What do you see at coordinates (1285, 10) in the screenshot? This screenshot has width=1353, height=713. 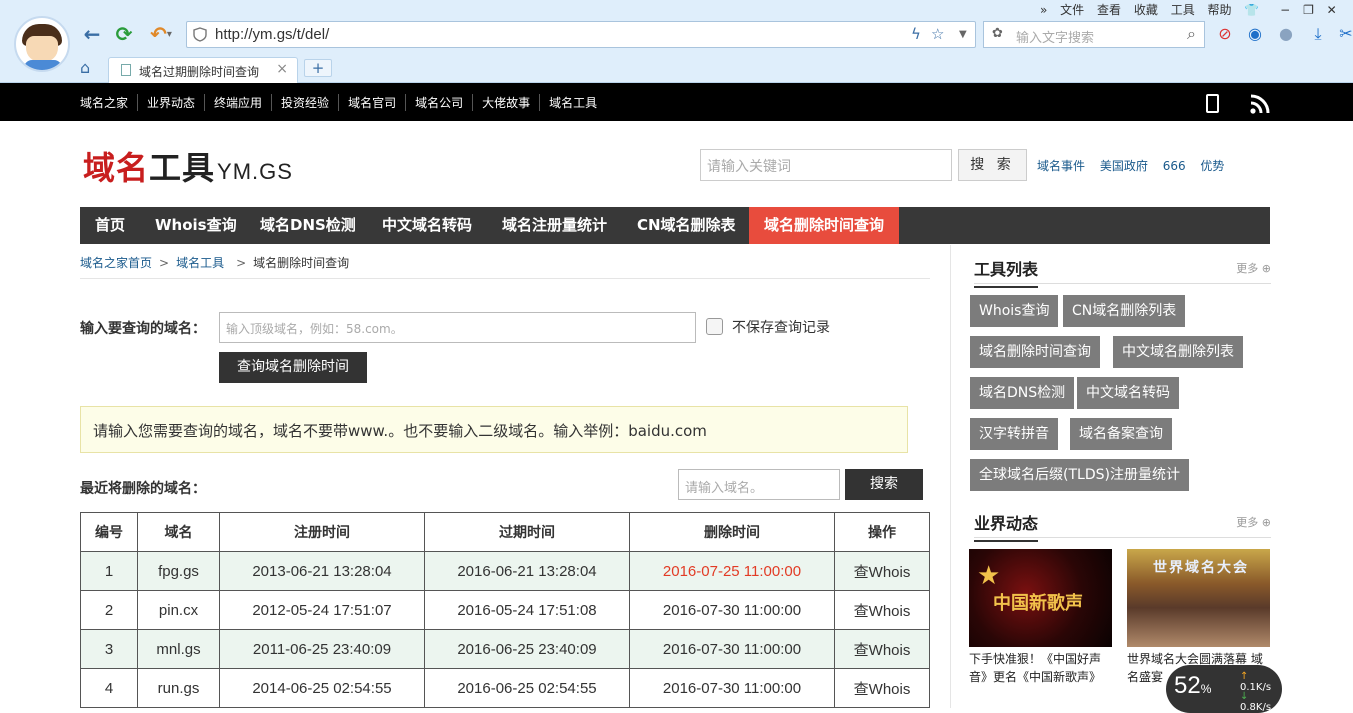 I see `minimize-icon: −` at bounding box center [1285, 10].